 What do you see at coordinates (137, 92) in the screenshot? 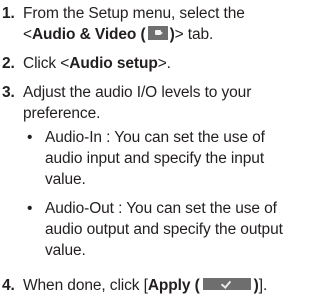
I see `step-line: Adjust the audio I/O levels to your` at bounding box center [137, 92].